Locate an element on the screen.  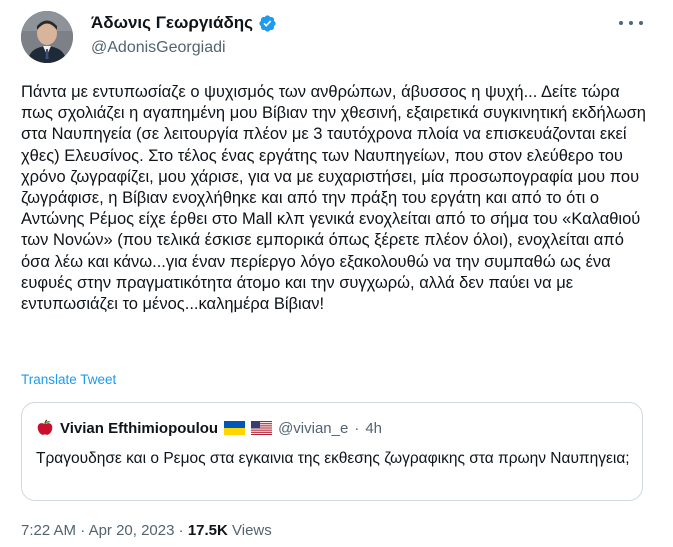
quoted-author-handle: @vivian_e is located at coordinates (313, 428).